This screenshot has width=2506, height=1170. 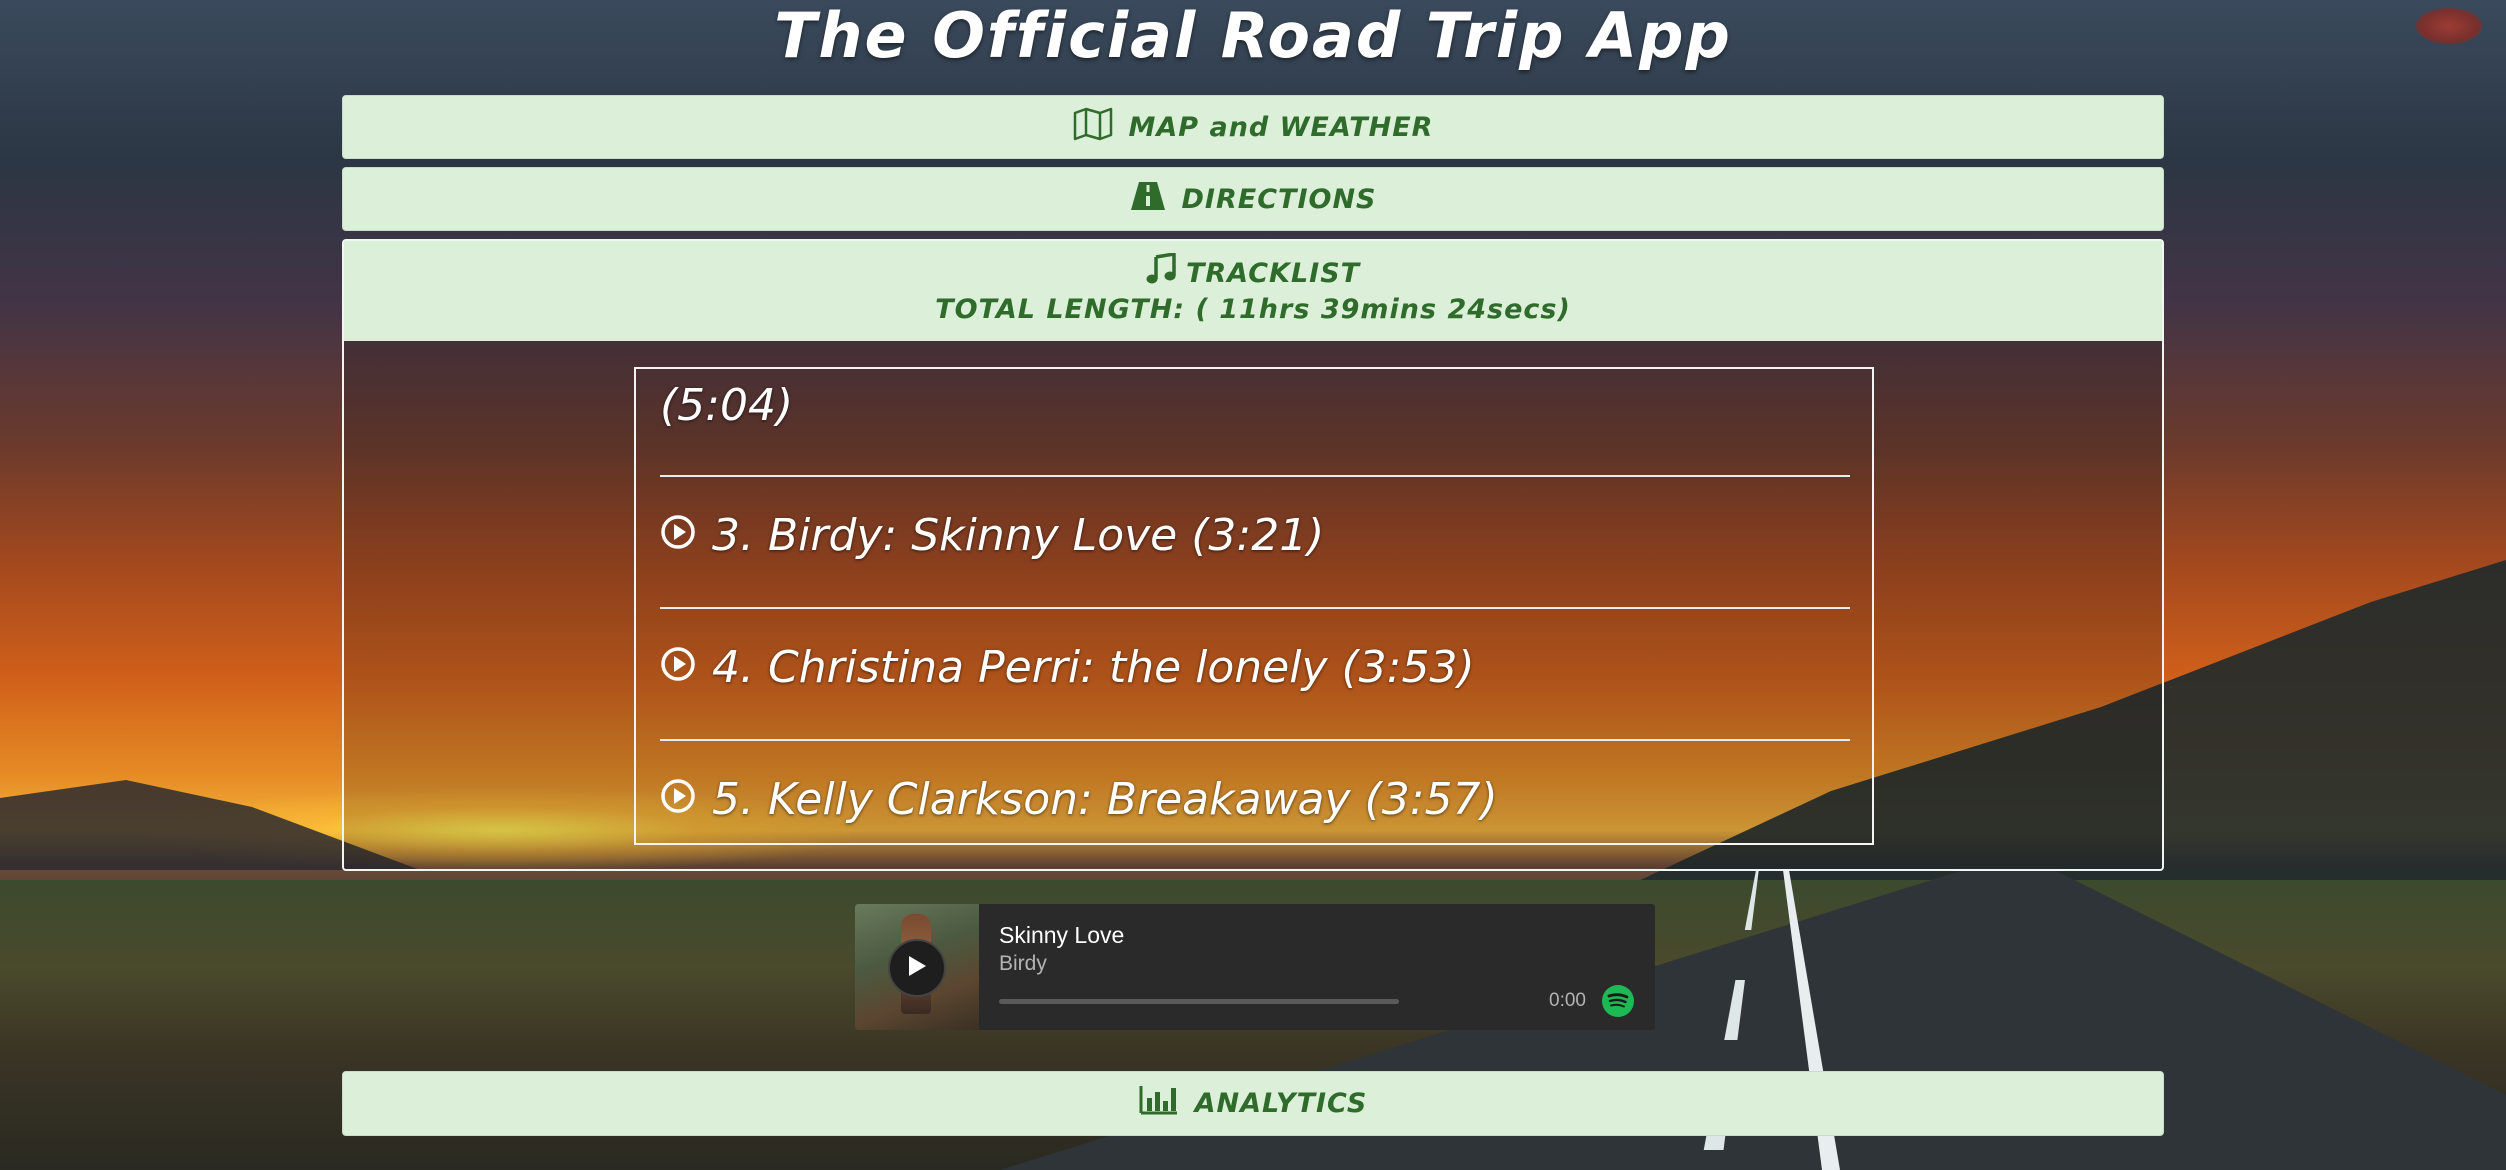 I want to click on track-label: 3. Birdy: Skinny Love (3:21), so click(x=1018, y=535).